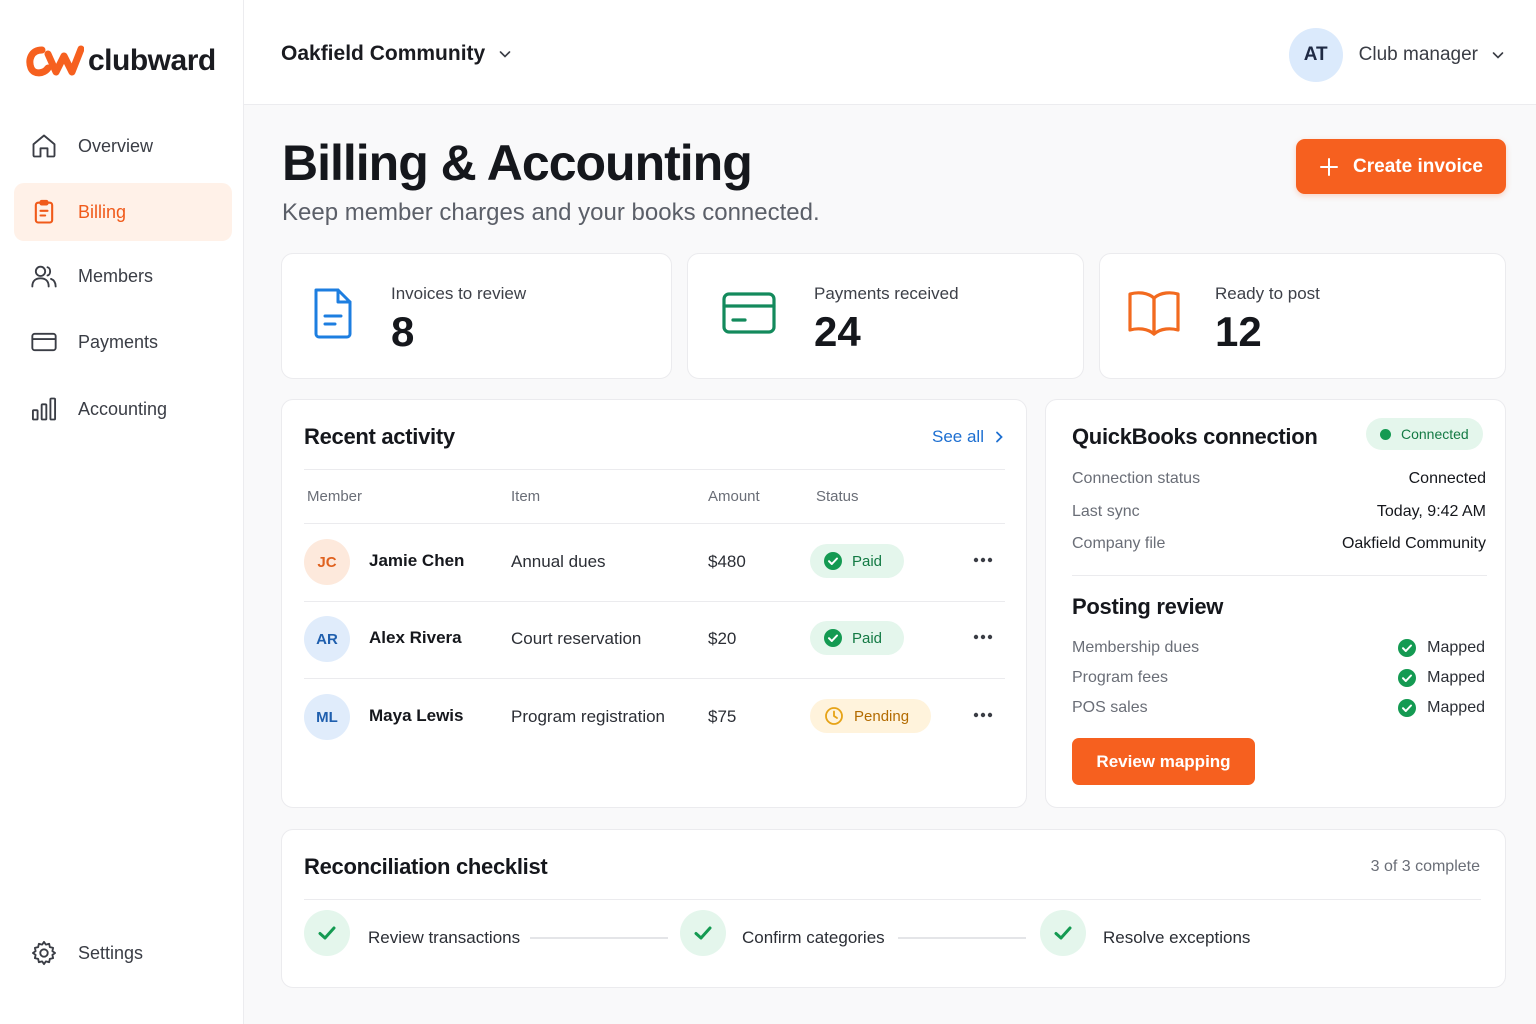 The image size is (1536, 1024). Describe the element at coordinates (1106, 511) in the screenshot. I see `field-label: Last sync` at that location.